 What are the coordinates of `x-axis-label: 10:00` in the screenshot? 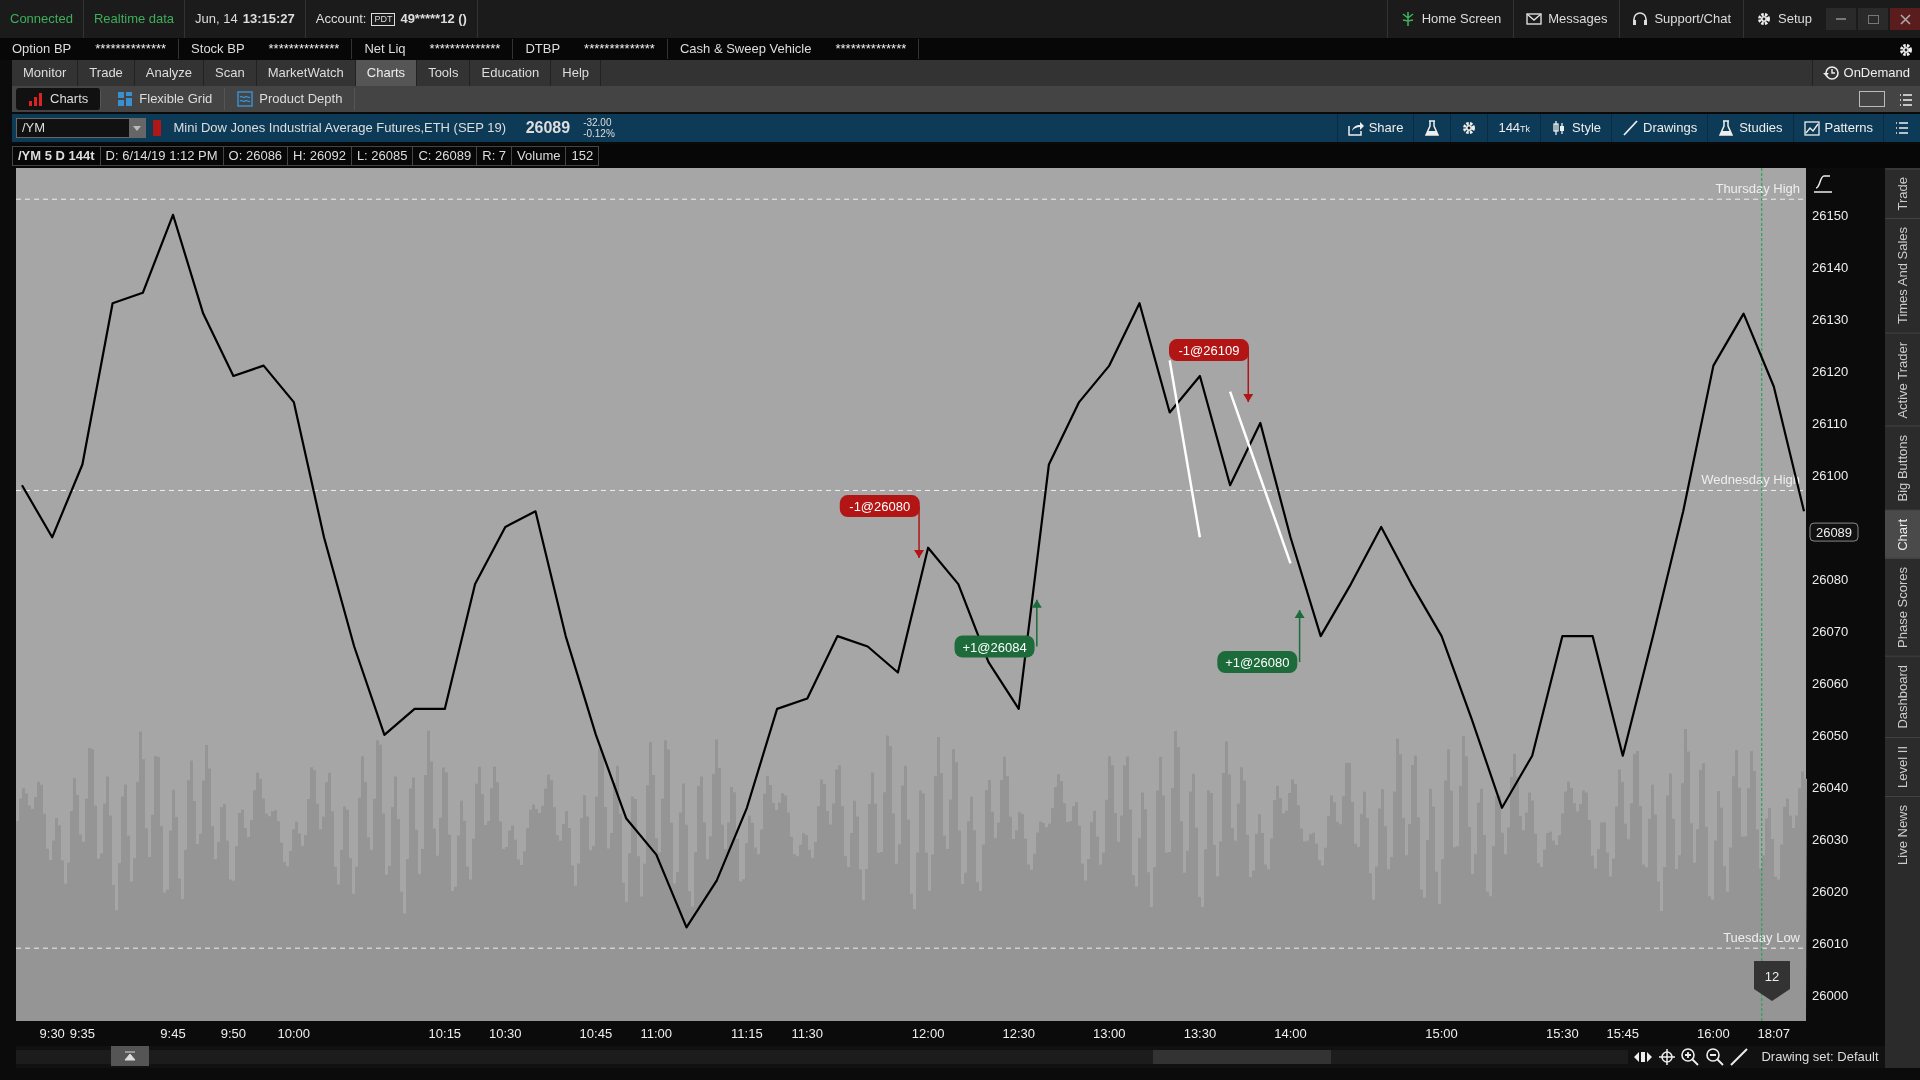 It's located at (294, 1033).